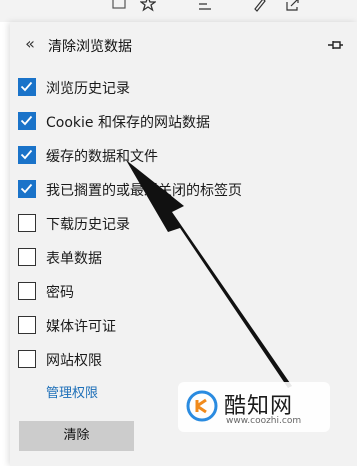  Describe the element at coordinates (202, 406) in the screenshot. I see `coozhi-logo-icon` at that location.